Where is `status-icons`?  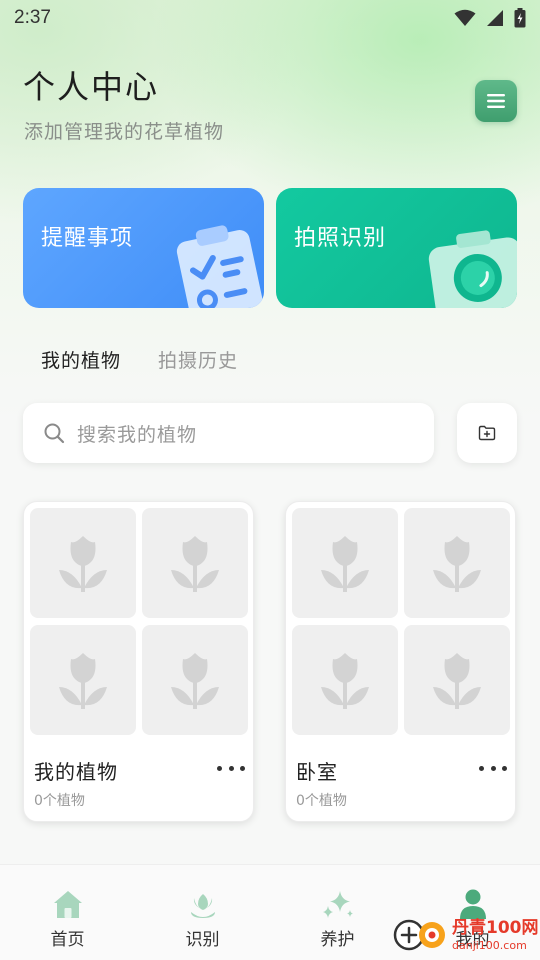 status-icons is located at coordinates (490, 18).